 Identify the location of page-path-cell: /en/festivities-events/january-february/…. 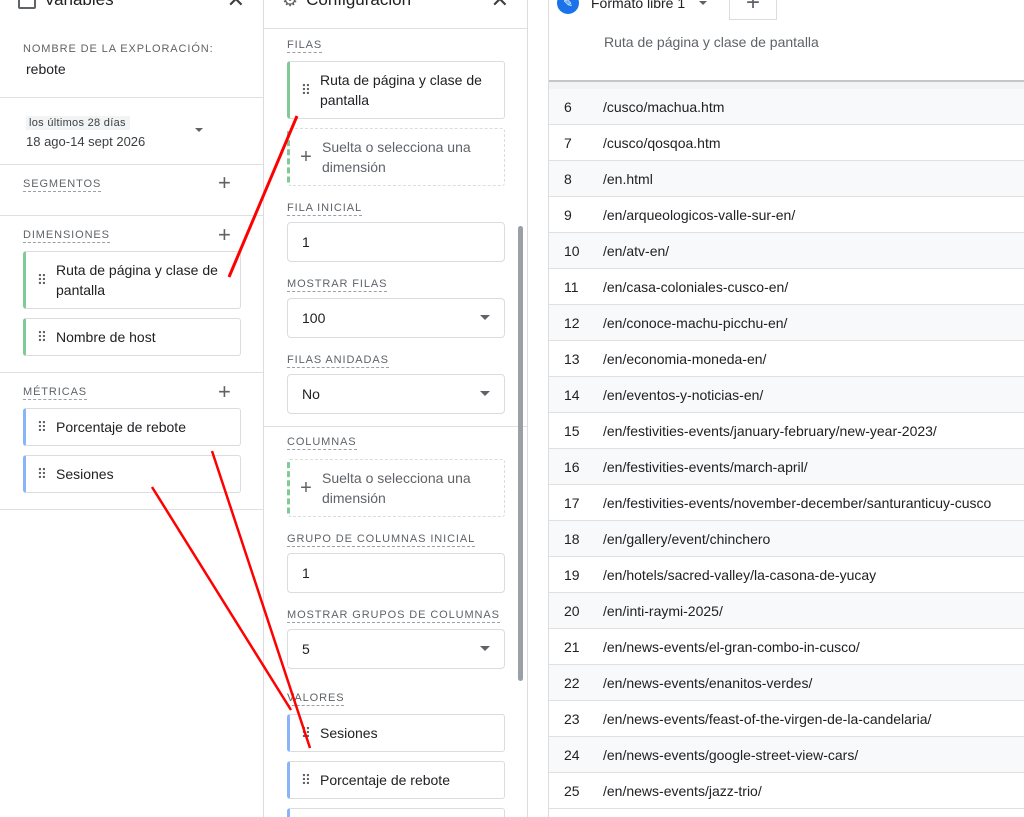
(770, 430).